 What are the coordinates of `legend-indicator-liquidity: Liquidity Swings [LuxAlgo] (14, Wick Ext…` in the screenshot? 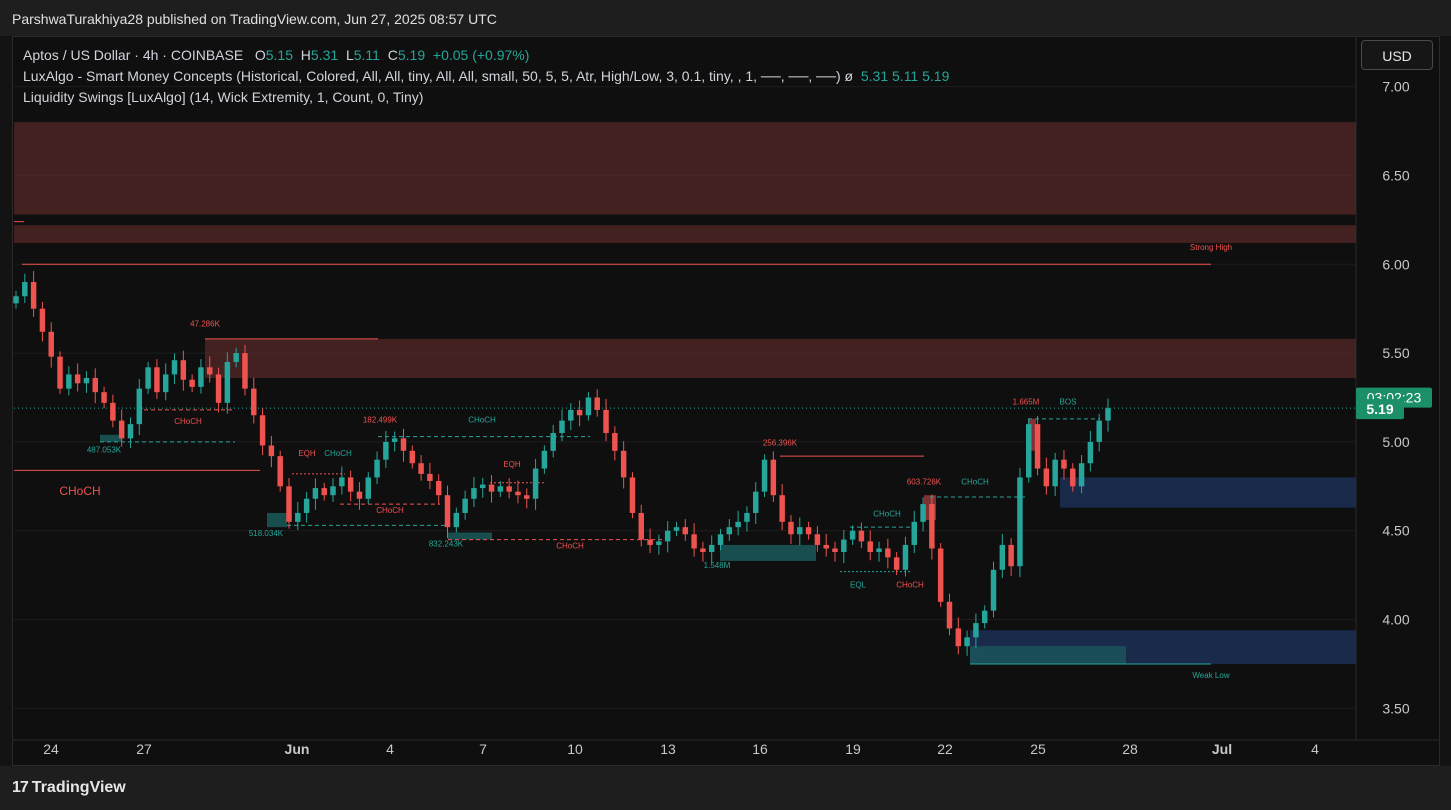 It's located at (486, 97).